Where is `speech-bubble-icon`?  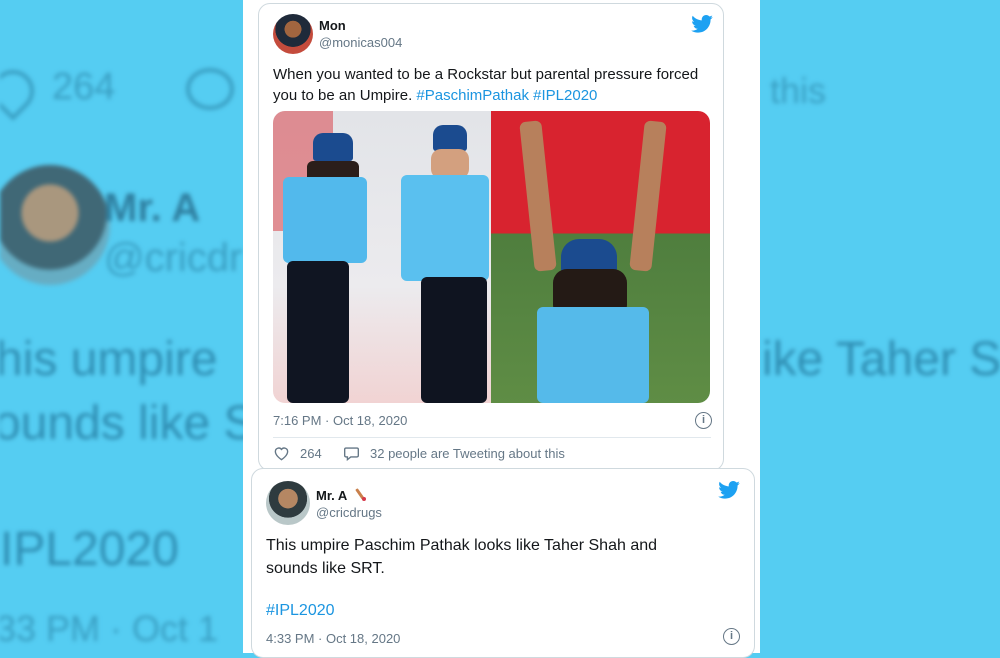 speech-bubble-icon is located at coordinates (351, 454).